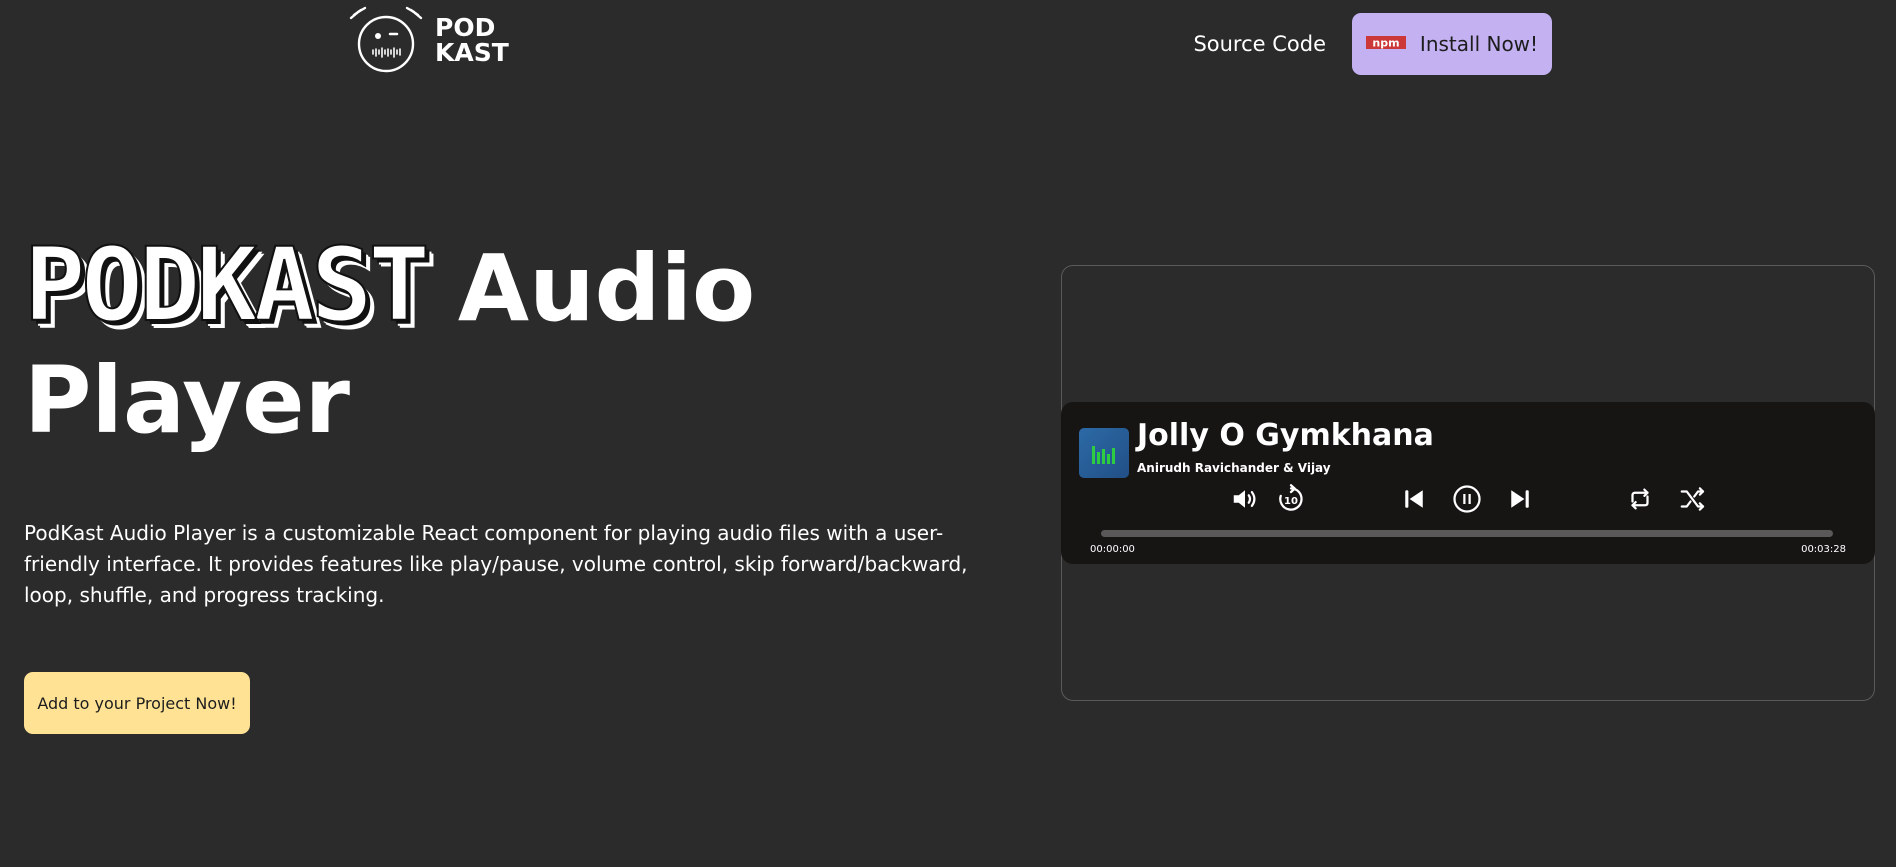  Describe the element at coordinates (427, 40) in the screenshot. I see `podkast-logo: POD KAST` at that location.